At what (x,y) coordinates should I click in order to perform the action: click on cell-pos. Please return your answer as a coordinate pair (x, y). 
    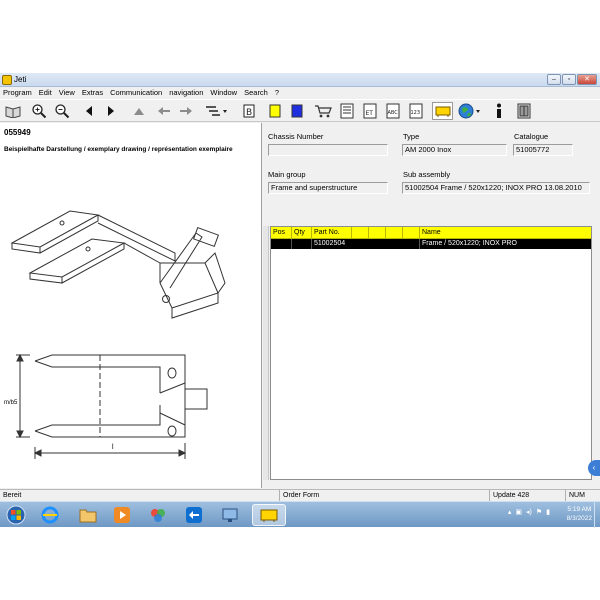
    Looking at the image, I should click on (281, 244).